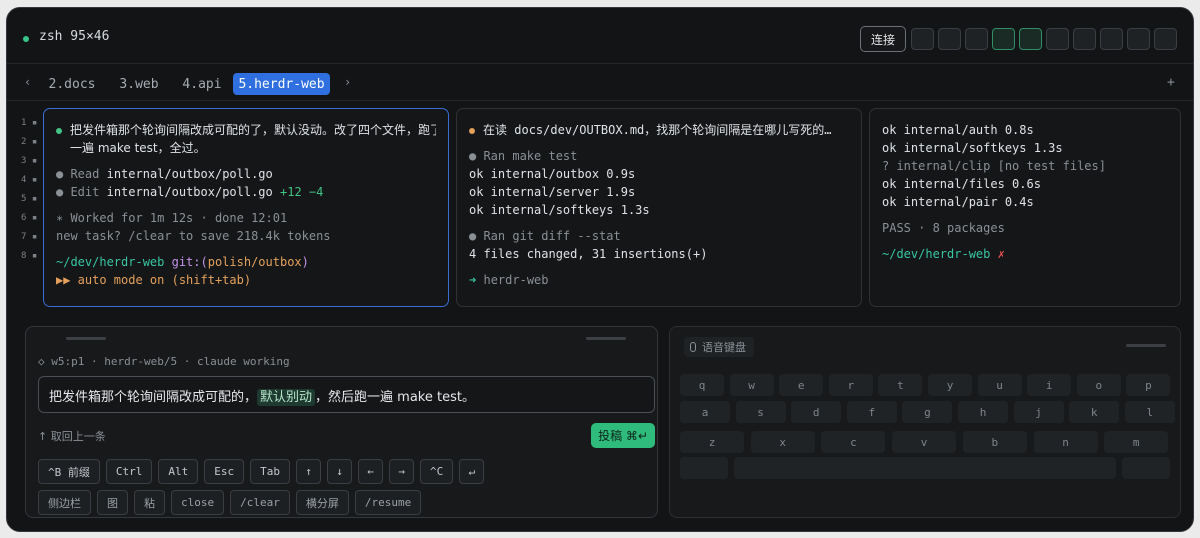 The image size is (1200, 538). What do you see at coordinates (994, 442) in the screenshot?
I see `key-b: b` at bounding box center [994, 442].